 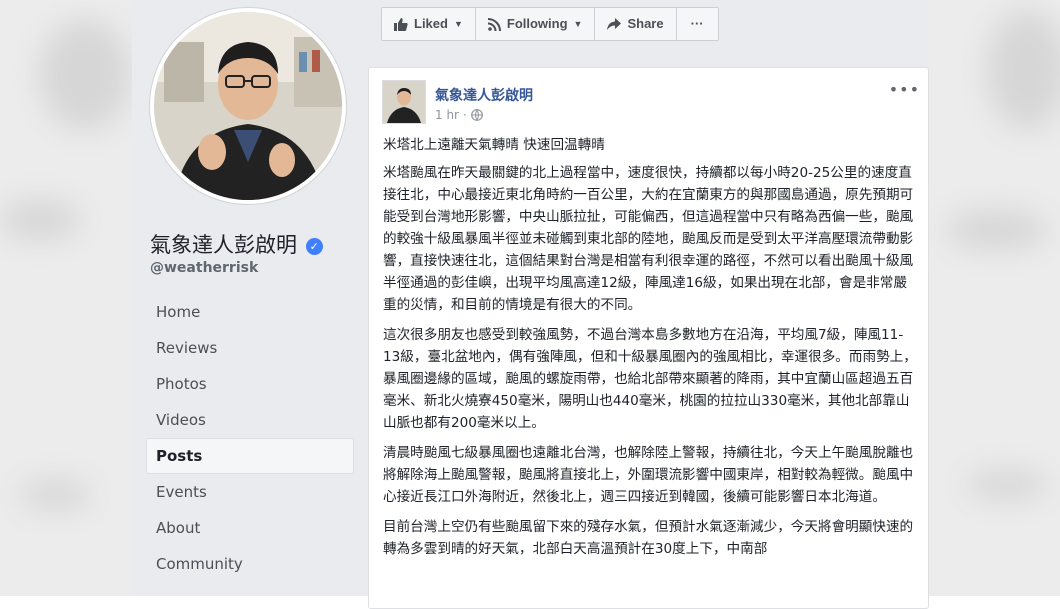 I want to click on post-title: 米塔北上遠離天氣轉晴 快速回温轉晴, so click(x=494, y=145).